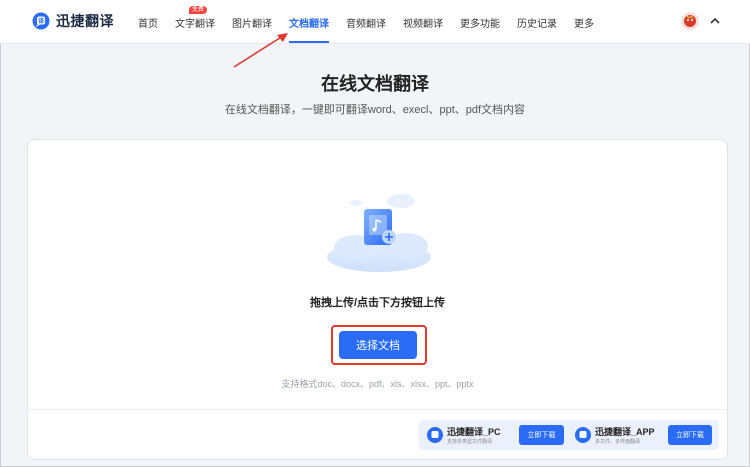 The height and width of the screenshot is (467, 750). Describe the element at coordinates (148, 22) in the screenshot. I see `nav-home: 首页` at that location.